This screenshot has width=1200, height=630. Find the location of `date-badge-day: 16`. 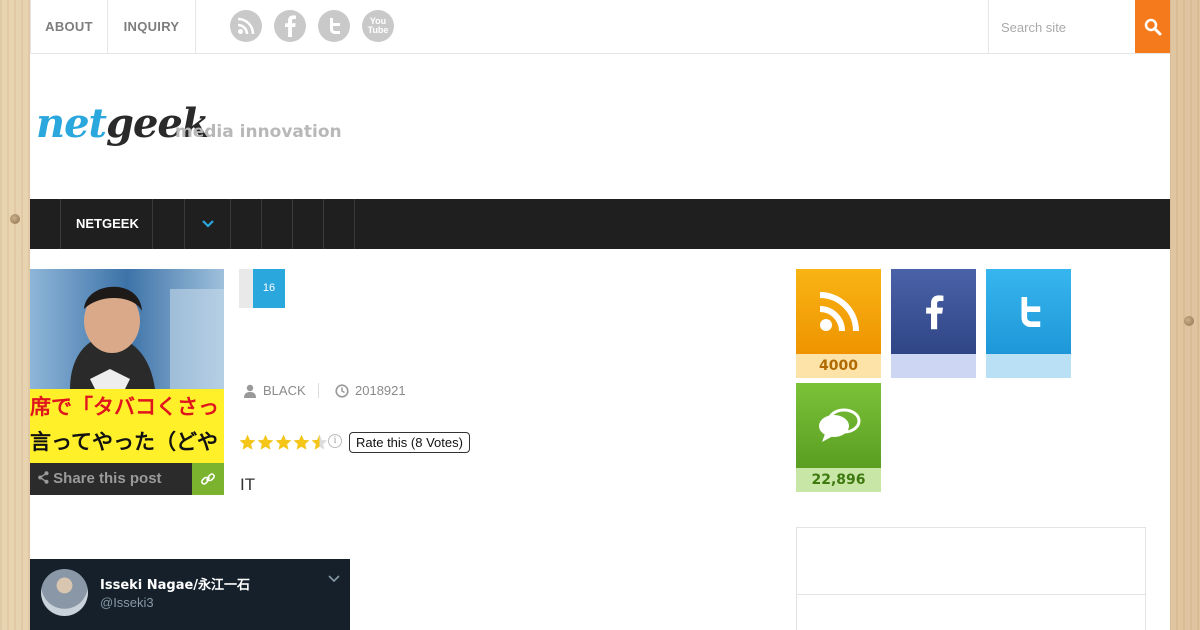

date-badge-day: 16 is located at coordinates (269, 288).